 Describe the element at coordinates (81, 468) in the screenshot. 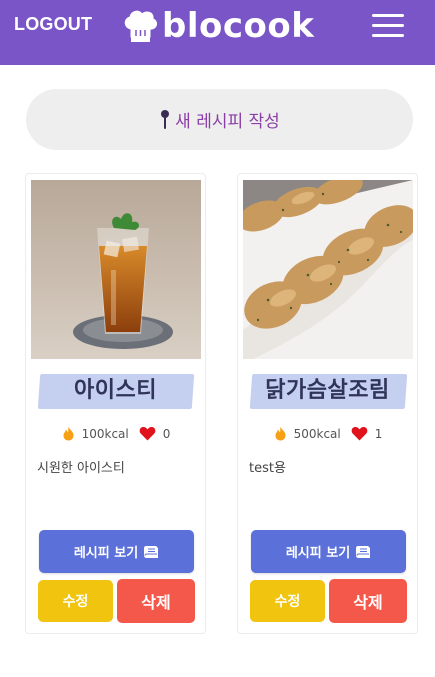

I see `recipe-description: 시원한 아이스티` at that location.